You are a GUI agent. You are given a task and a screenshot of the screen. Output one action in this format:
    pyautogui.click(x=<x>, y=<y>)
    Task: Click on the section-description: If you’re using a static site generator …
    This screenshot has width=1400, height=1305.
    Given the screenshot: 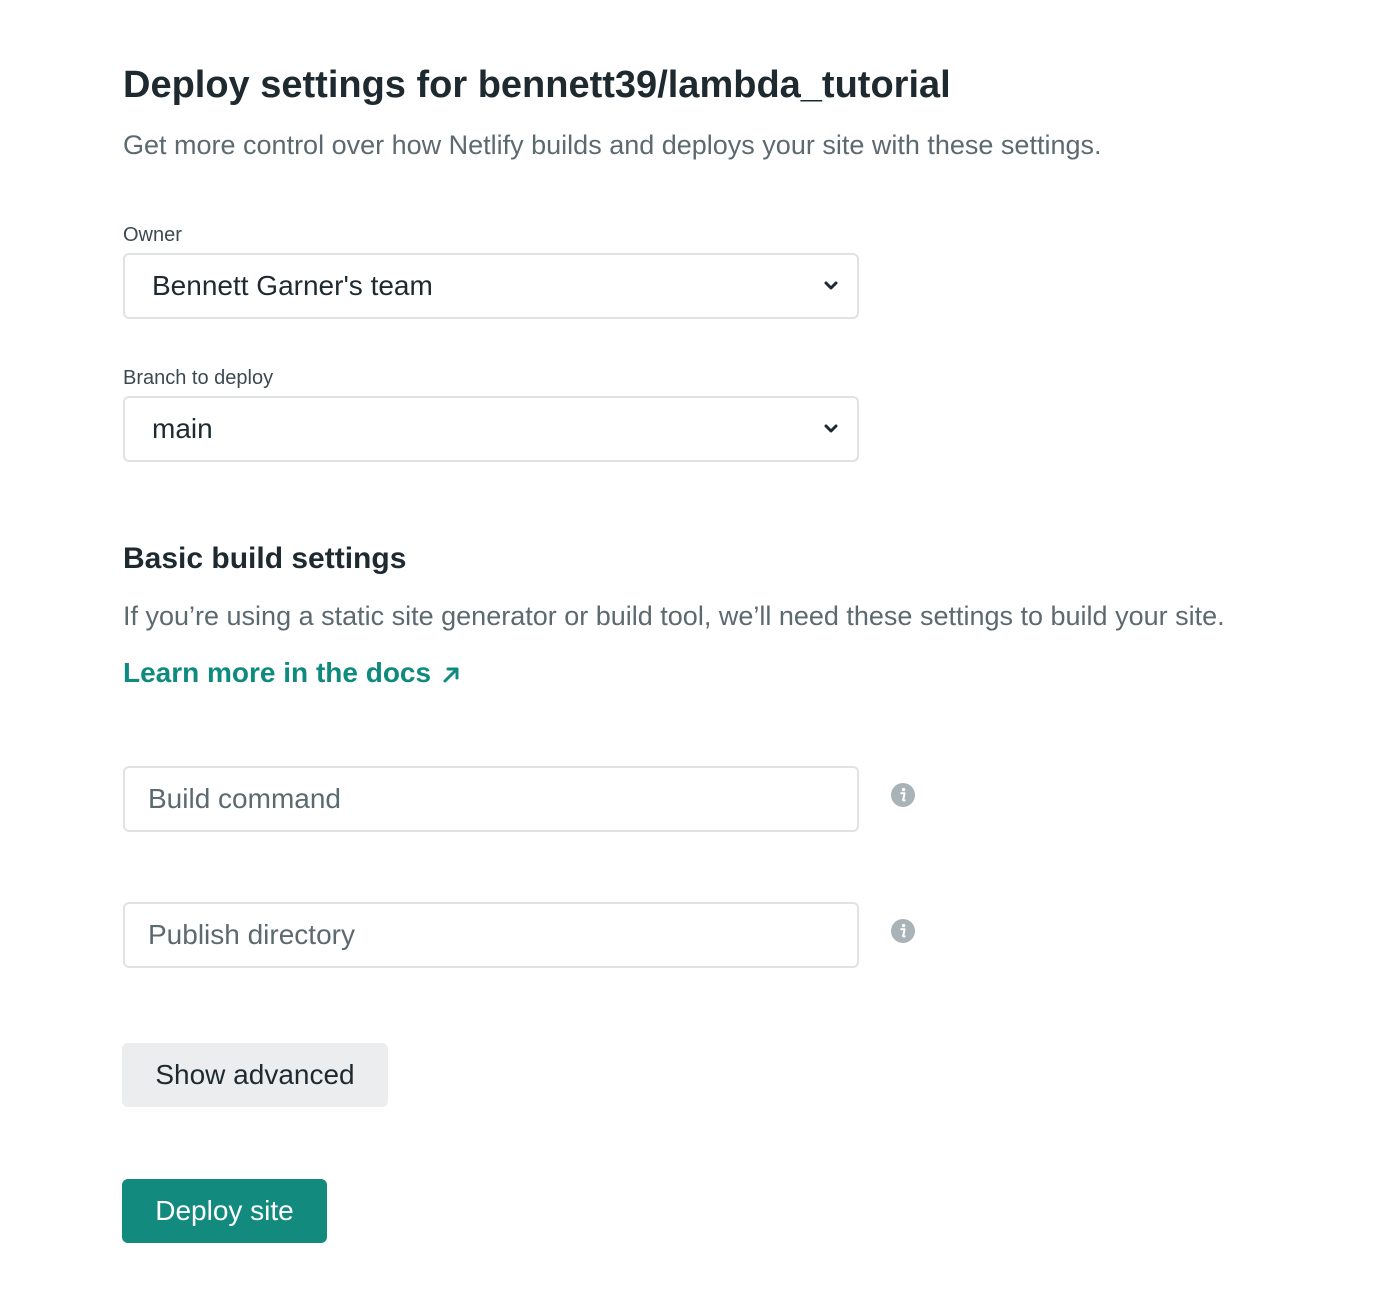 What is the action you would take?
    pyautogui.click(x=674, y=616)
    